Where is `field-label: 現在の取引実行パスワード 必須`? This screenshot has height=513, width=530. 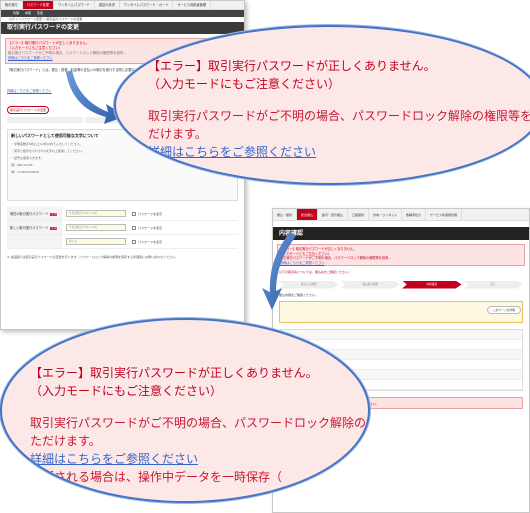
field-label: 現在の取引実行パスワード 必須 is located at coordinates (34, 213).